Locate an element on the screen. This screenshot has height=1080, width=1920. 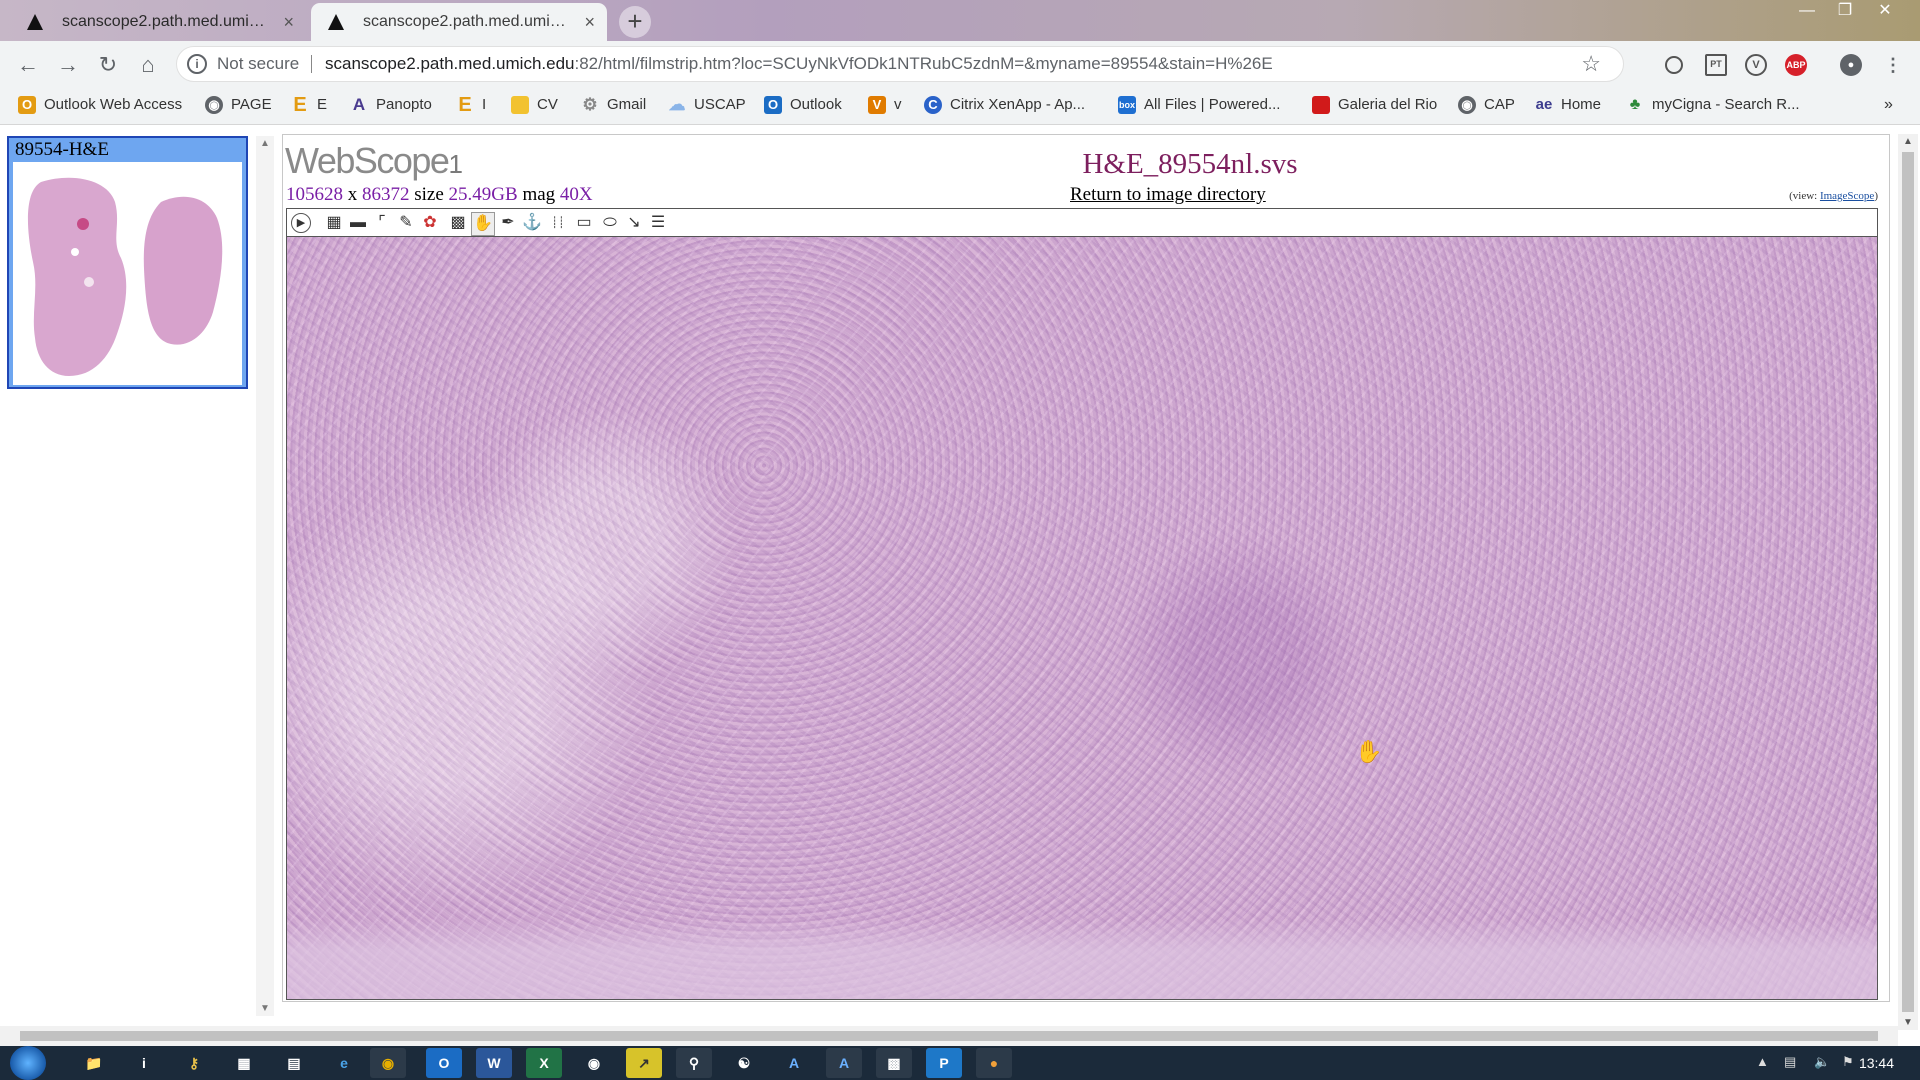
profile-icon: ● is located at coordinates (1851, 65).